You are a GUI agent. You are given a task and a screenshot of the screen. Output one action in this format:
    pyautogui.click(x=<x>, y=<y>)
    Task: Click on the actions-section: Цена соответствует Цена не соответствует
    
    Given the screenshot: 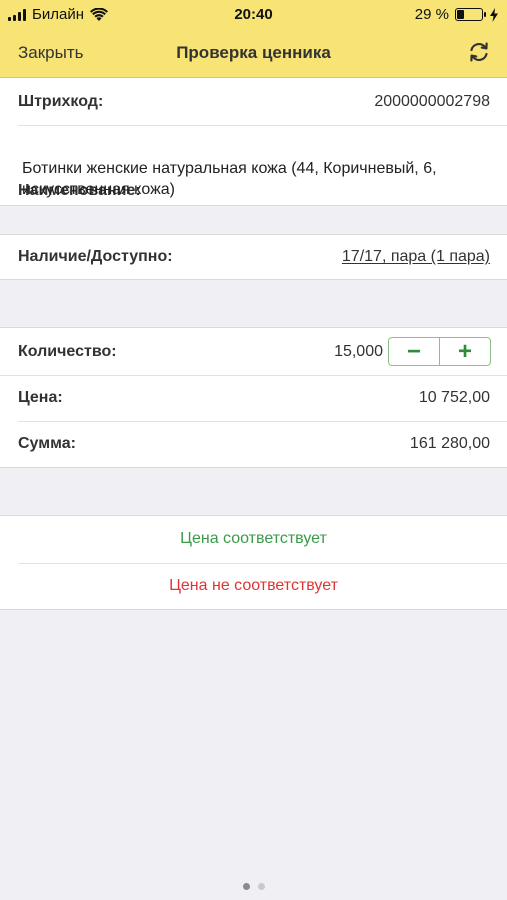 What is the action you would take?
    pyautogui.click(x=253, y=562)
    